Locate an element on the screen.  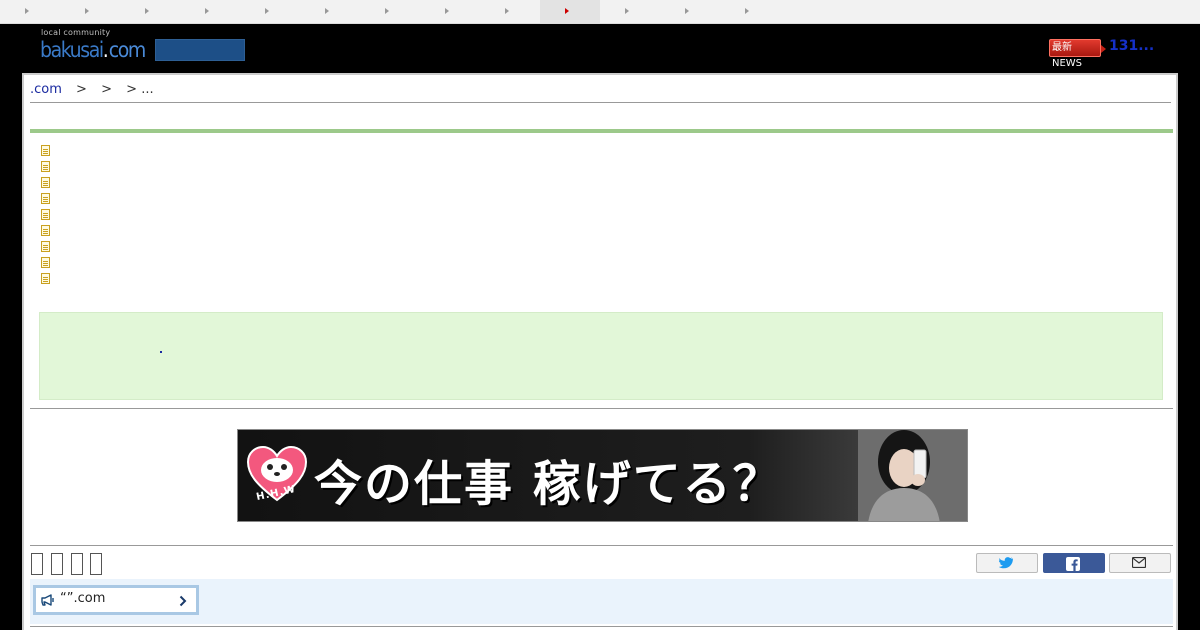
nav-tab-active is located at coordinates (570, 11).